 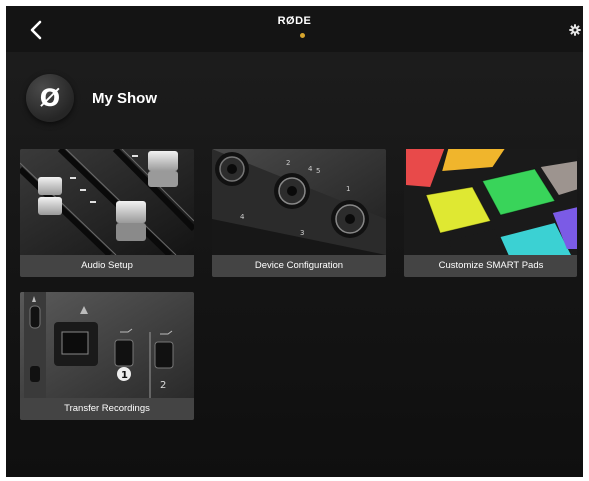 I want to click on usb-ports-image: 1 2, so click(x=107, y=345).